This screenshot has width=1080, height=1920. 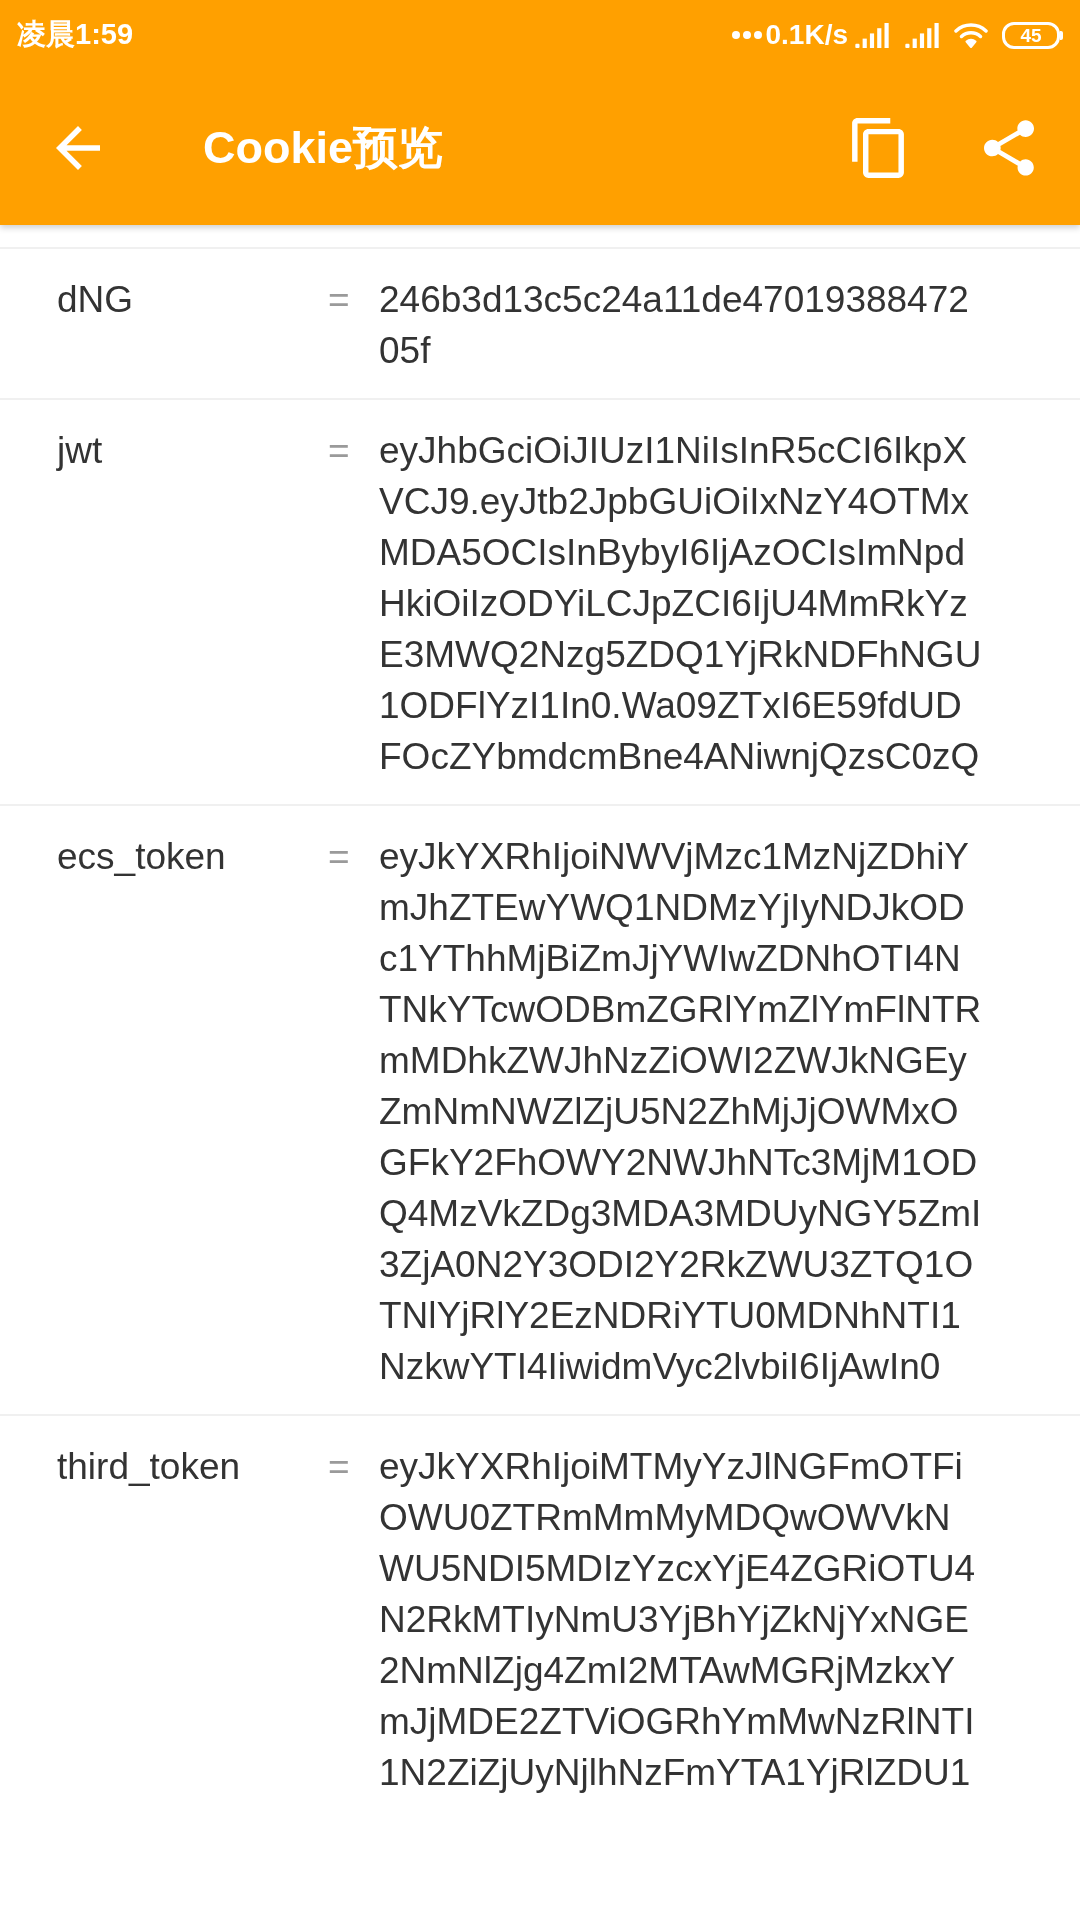 I want to click on network-speed: 0.1K/s, so click(x=806, y=35).